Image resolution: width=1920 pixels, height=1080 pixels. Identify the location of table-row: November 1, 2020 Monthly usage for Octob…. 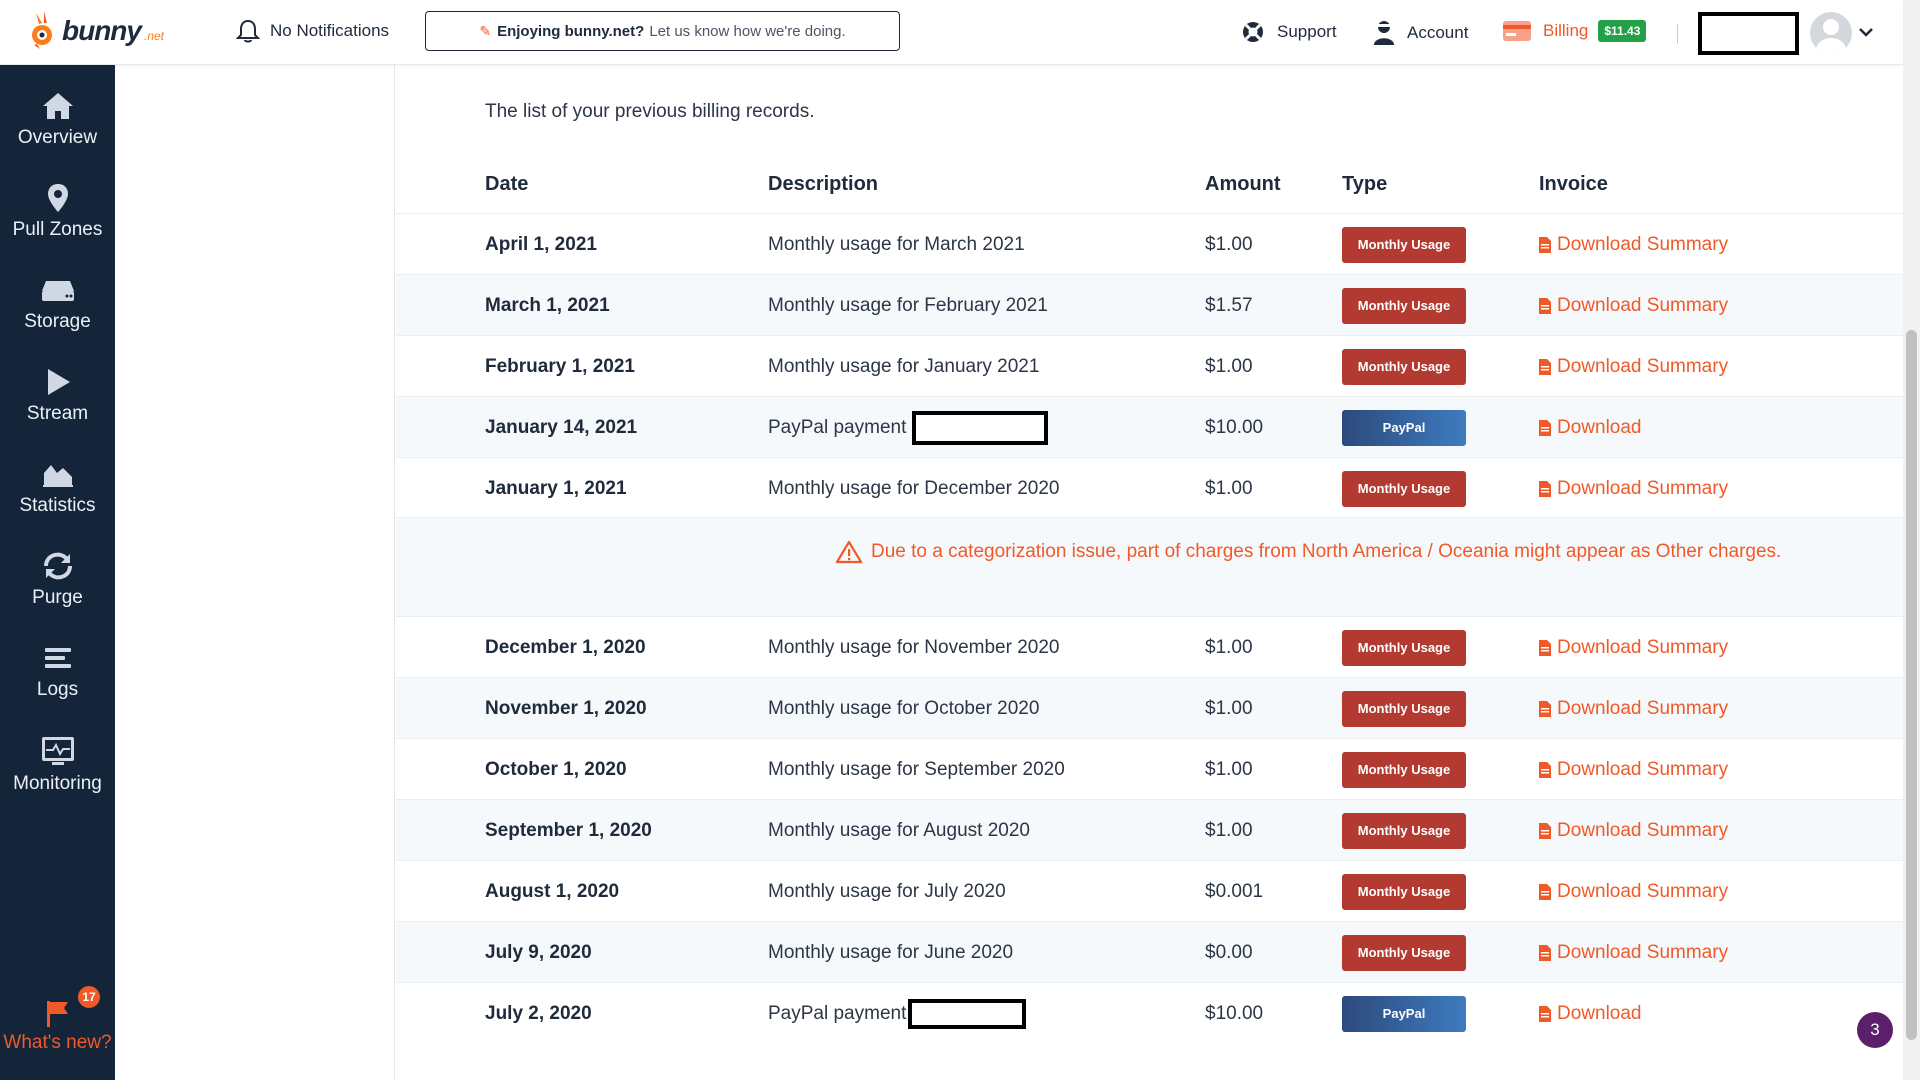
(1149, 707).